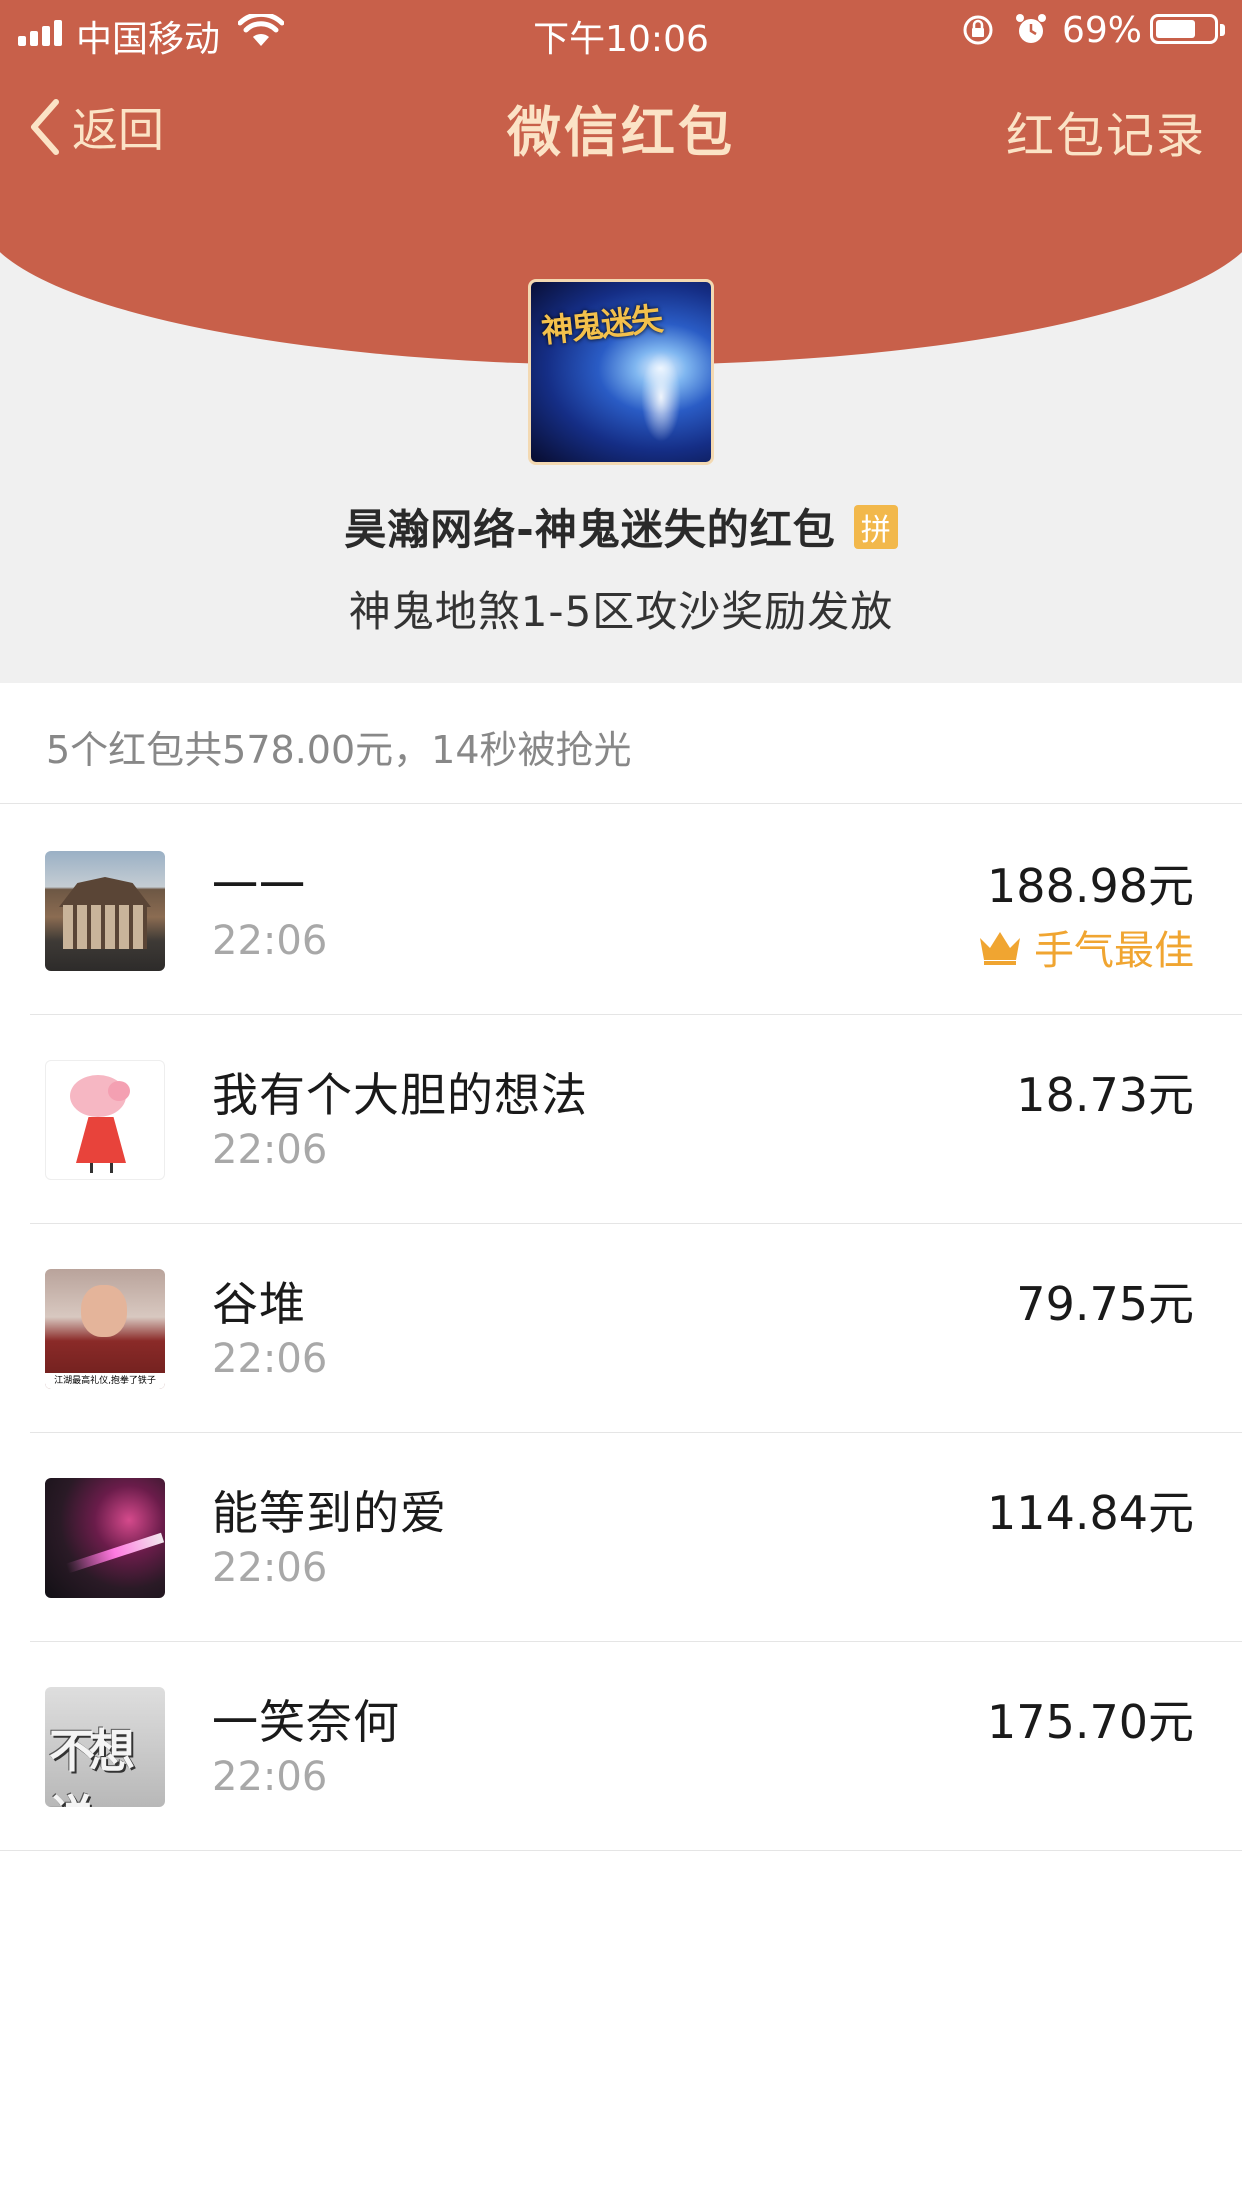 This screenshot has height=2208, width=1242. Describe the element at coordinates (400, 1095) in the screenshot. I see `recipient-name: 我有个大胆的想法` at that location.